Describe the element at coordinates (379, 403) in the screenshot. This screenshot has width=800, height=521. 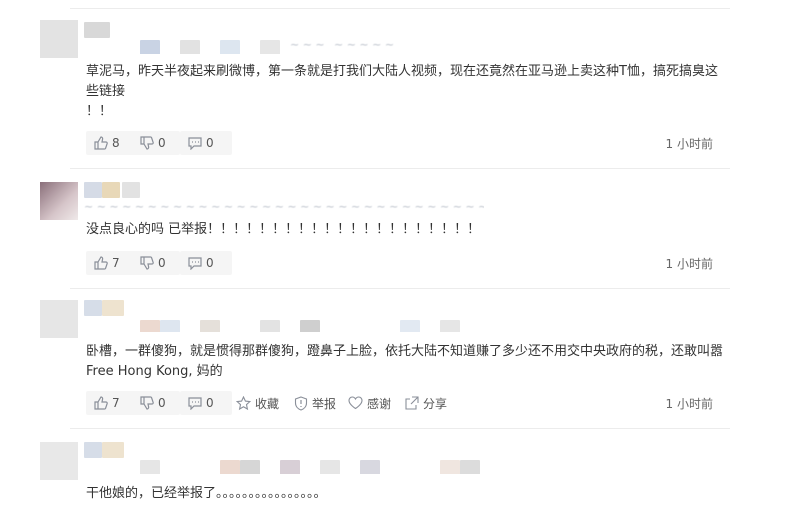
I see `thanks-label: 感谢` at that location.